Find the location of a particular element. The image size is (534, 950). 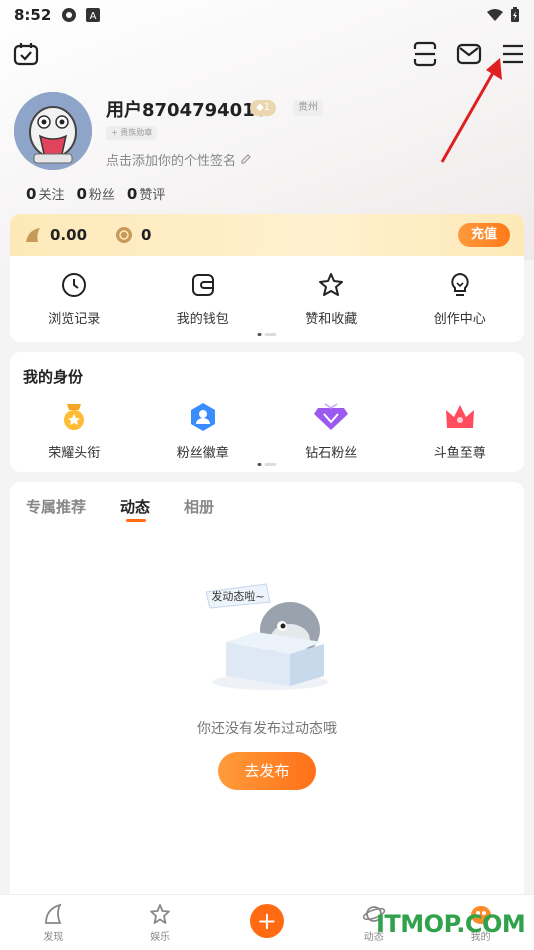

tab-recommend: 专属推荐 is located at coordinates (56, 506).